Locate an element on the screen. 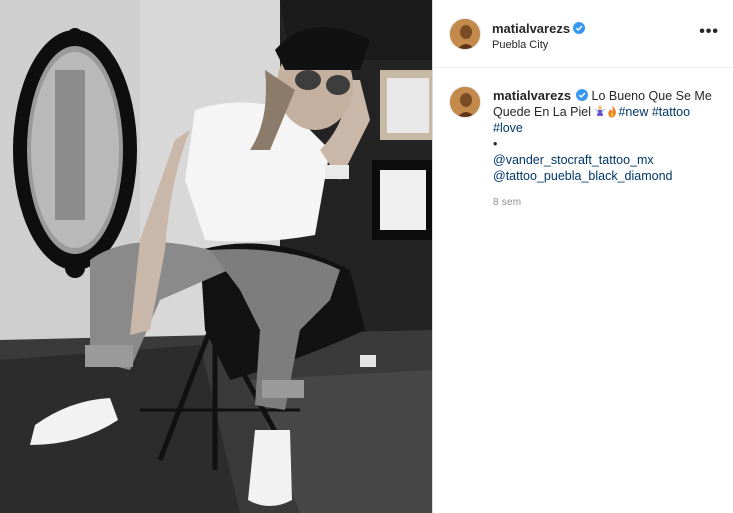 The height and width of the screenshot is (513, 733). hashtag-new: #new is located at coordinates (633, 112).